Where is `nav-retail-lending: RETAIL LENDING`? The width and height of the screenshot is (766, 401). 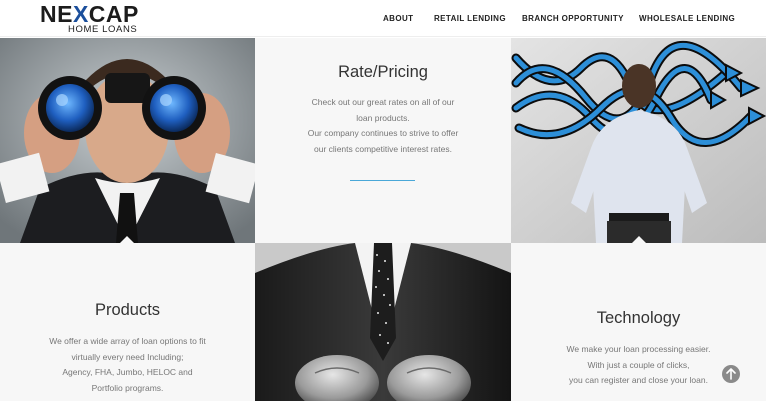
nav-retail-lending: RETAIL LENDING is located at coordinates (470, 18).